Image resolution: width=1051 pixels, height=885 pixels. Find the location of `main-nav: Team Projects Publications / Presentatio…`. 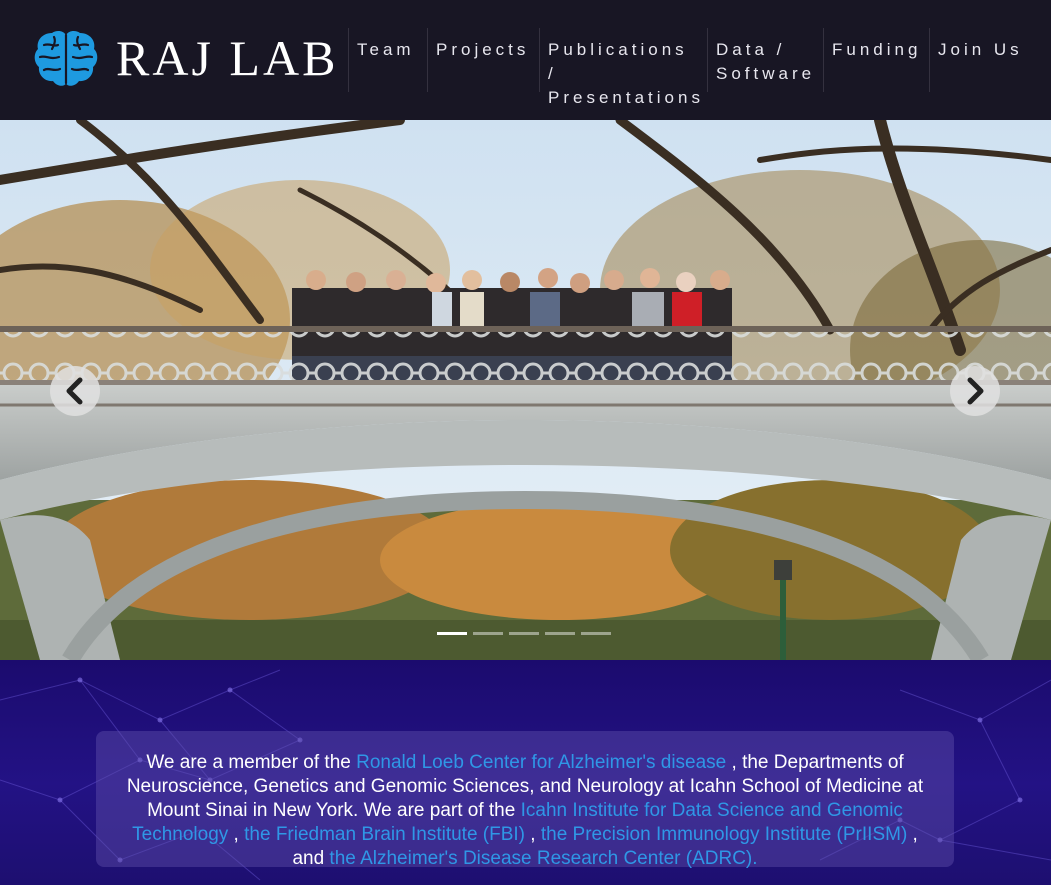

main-nav: Team Projects Publications / Presentatio… is located at coordinates (693, 67).